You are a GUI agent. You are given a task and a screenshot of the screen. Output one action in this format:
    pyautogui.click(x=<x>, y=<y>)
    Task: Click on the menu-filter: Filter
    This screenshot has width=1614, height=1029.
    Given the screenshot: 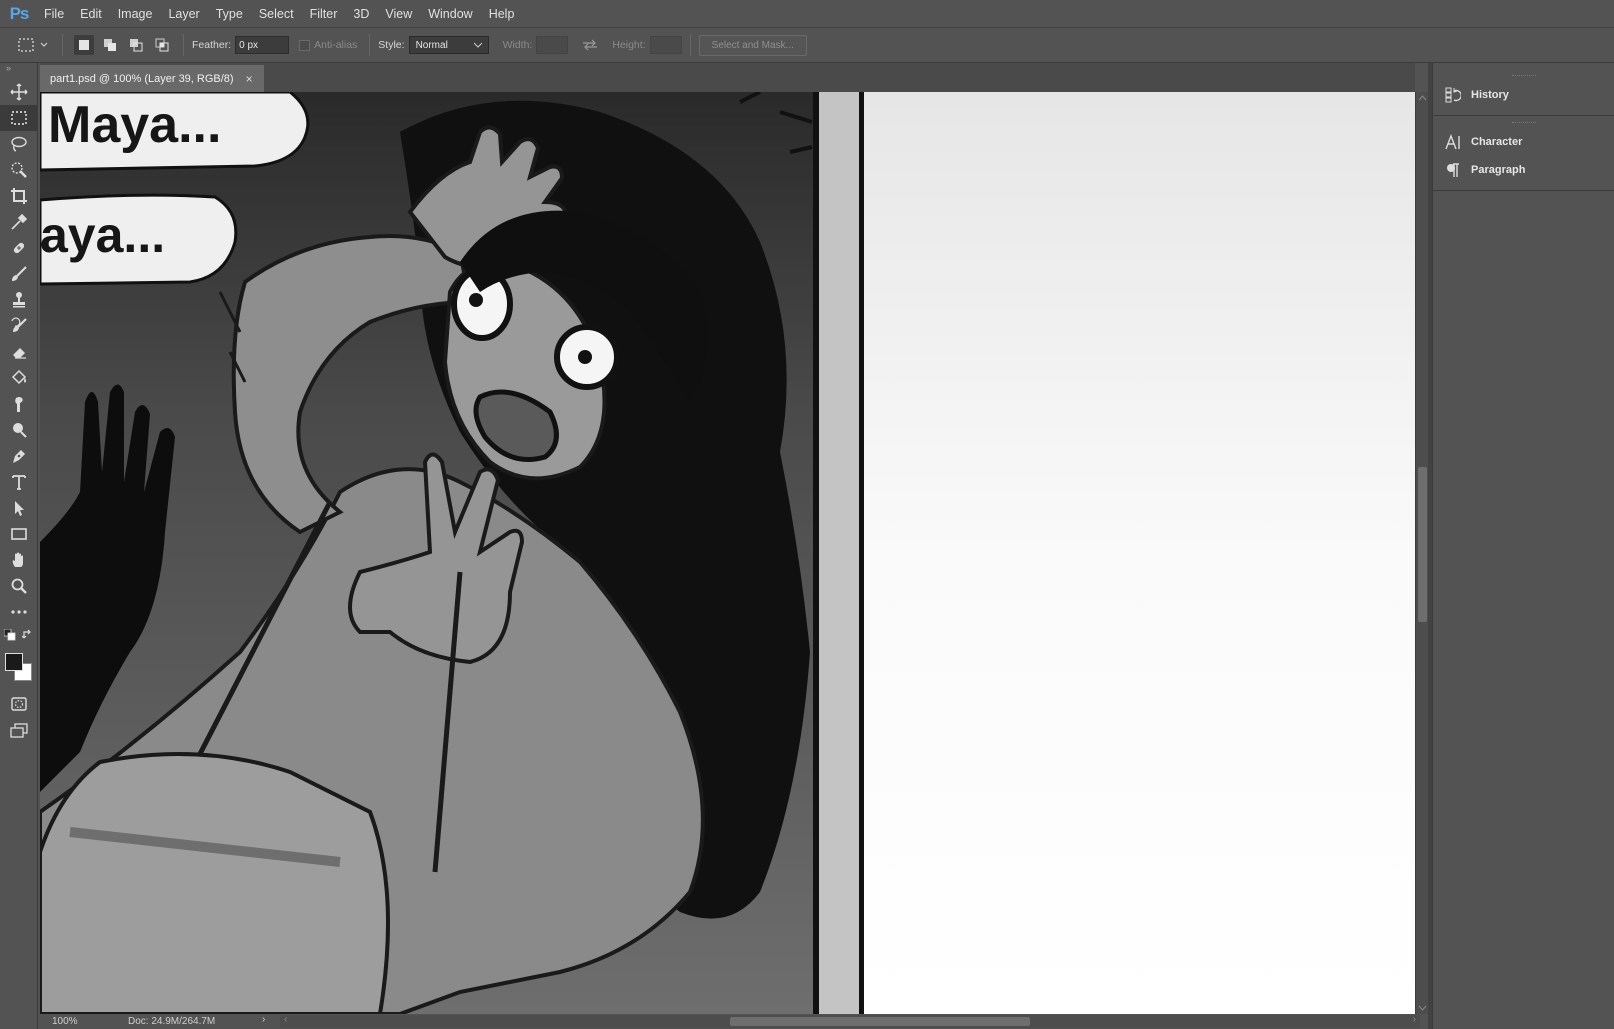 What is the action you would take?
    pyautogui.click(x=324, y=14)
    